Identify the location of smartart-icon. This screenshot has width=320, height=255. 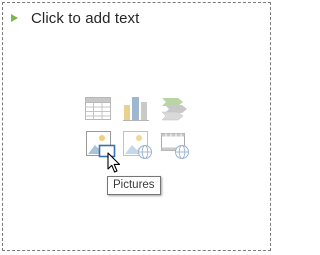
(174, 109).